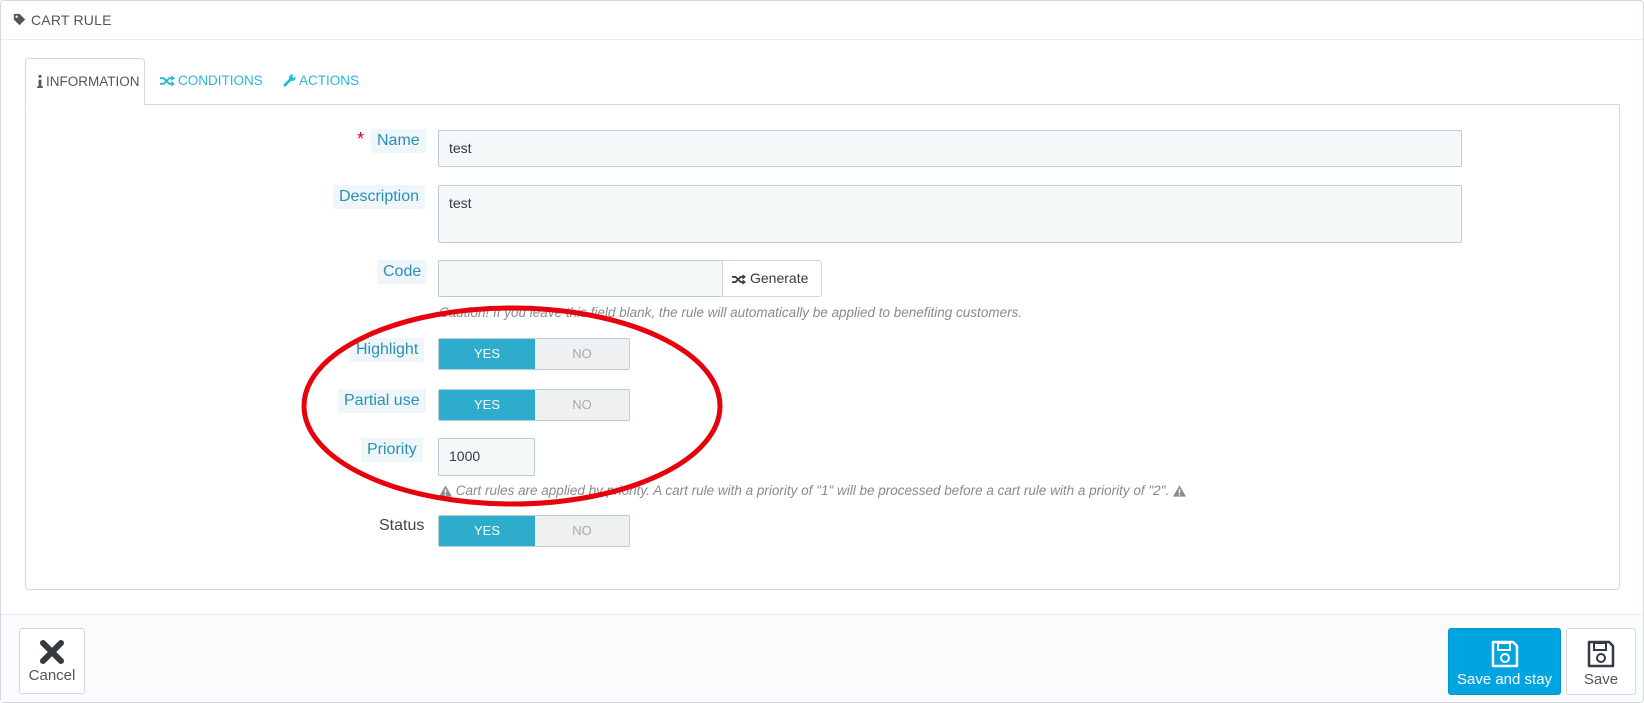 This screenshot has height=703, width=1644. Describe the element at coordinates (19, 19) in the screenshot. I see `tag-icon` at that location.